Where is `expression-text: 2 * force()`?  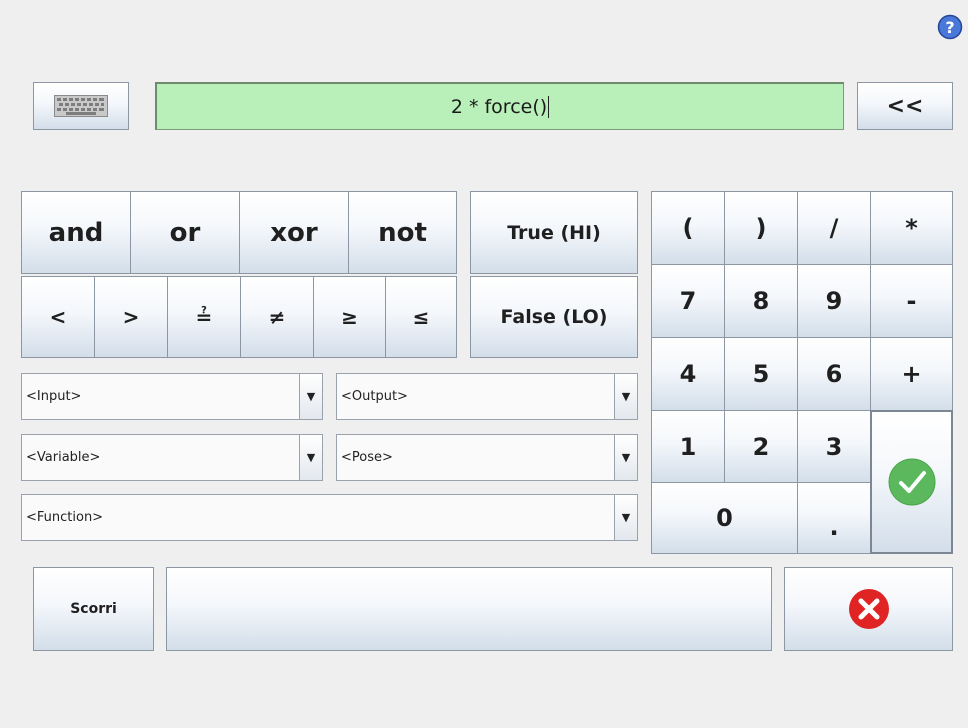 expression-text: 2 * force() is located at coordinates (499, 106).